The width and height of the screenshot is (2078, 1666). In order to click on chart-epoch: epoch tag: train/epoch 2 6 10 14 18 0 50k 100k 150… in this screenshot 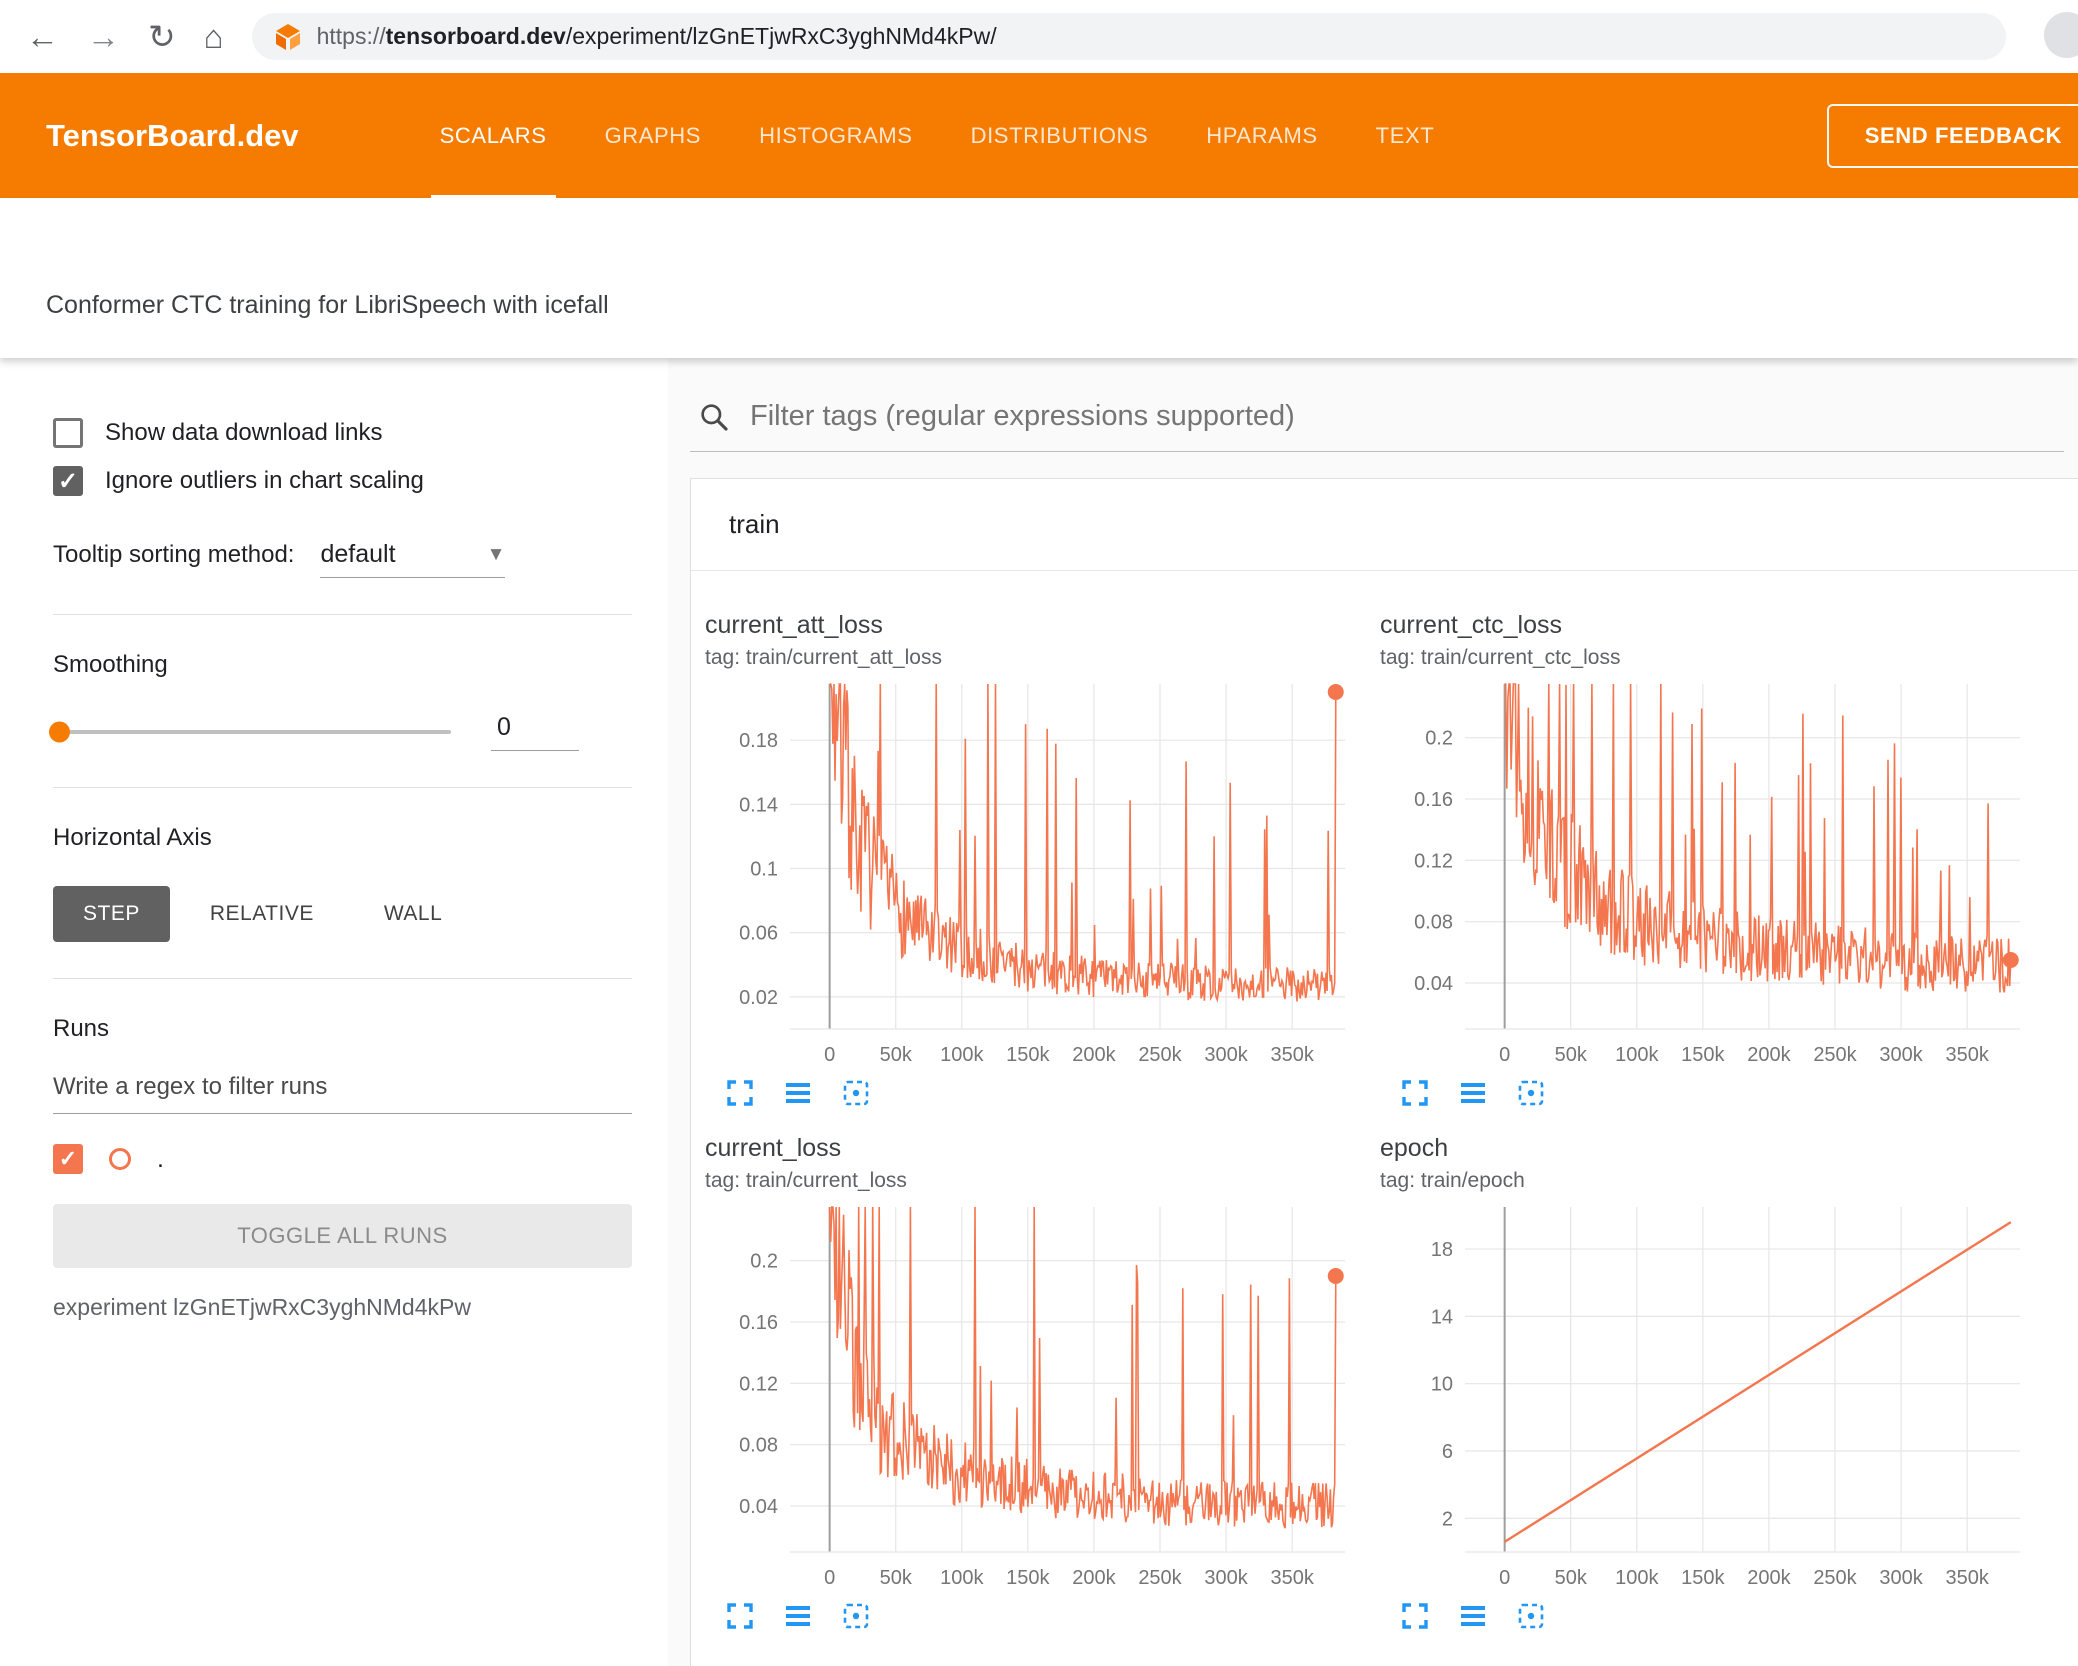, I will do `click(1711, 1382)`.